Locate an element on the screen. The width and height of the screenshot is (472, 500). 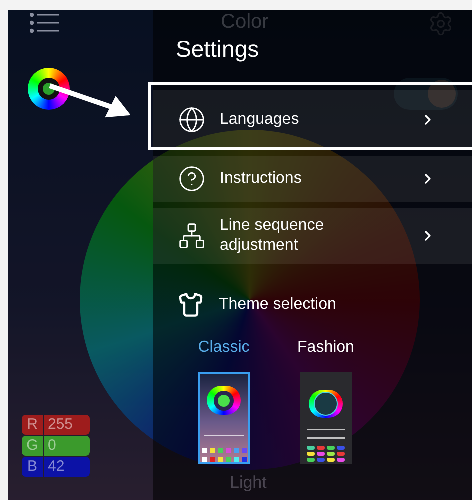
settings-title: Settings is located at coordinates (218, 49).